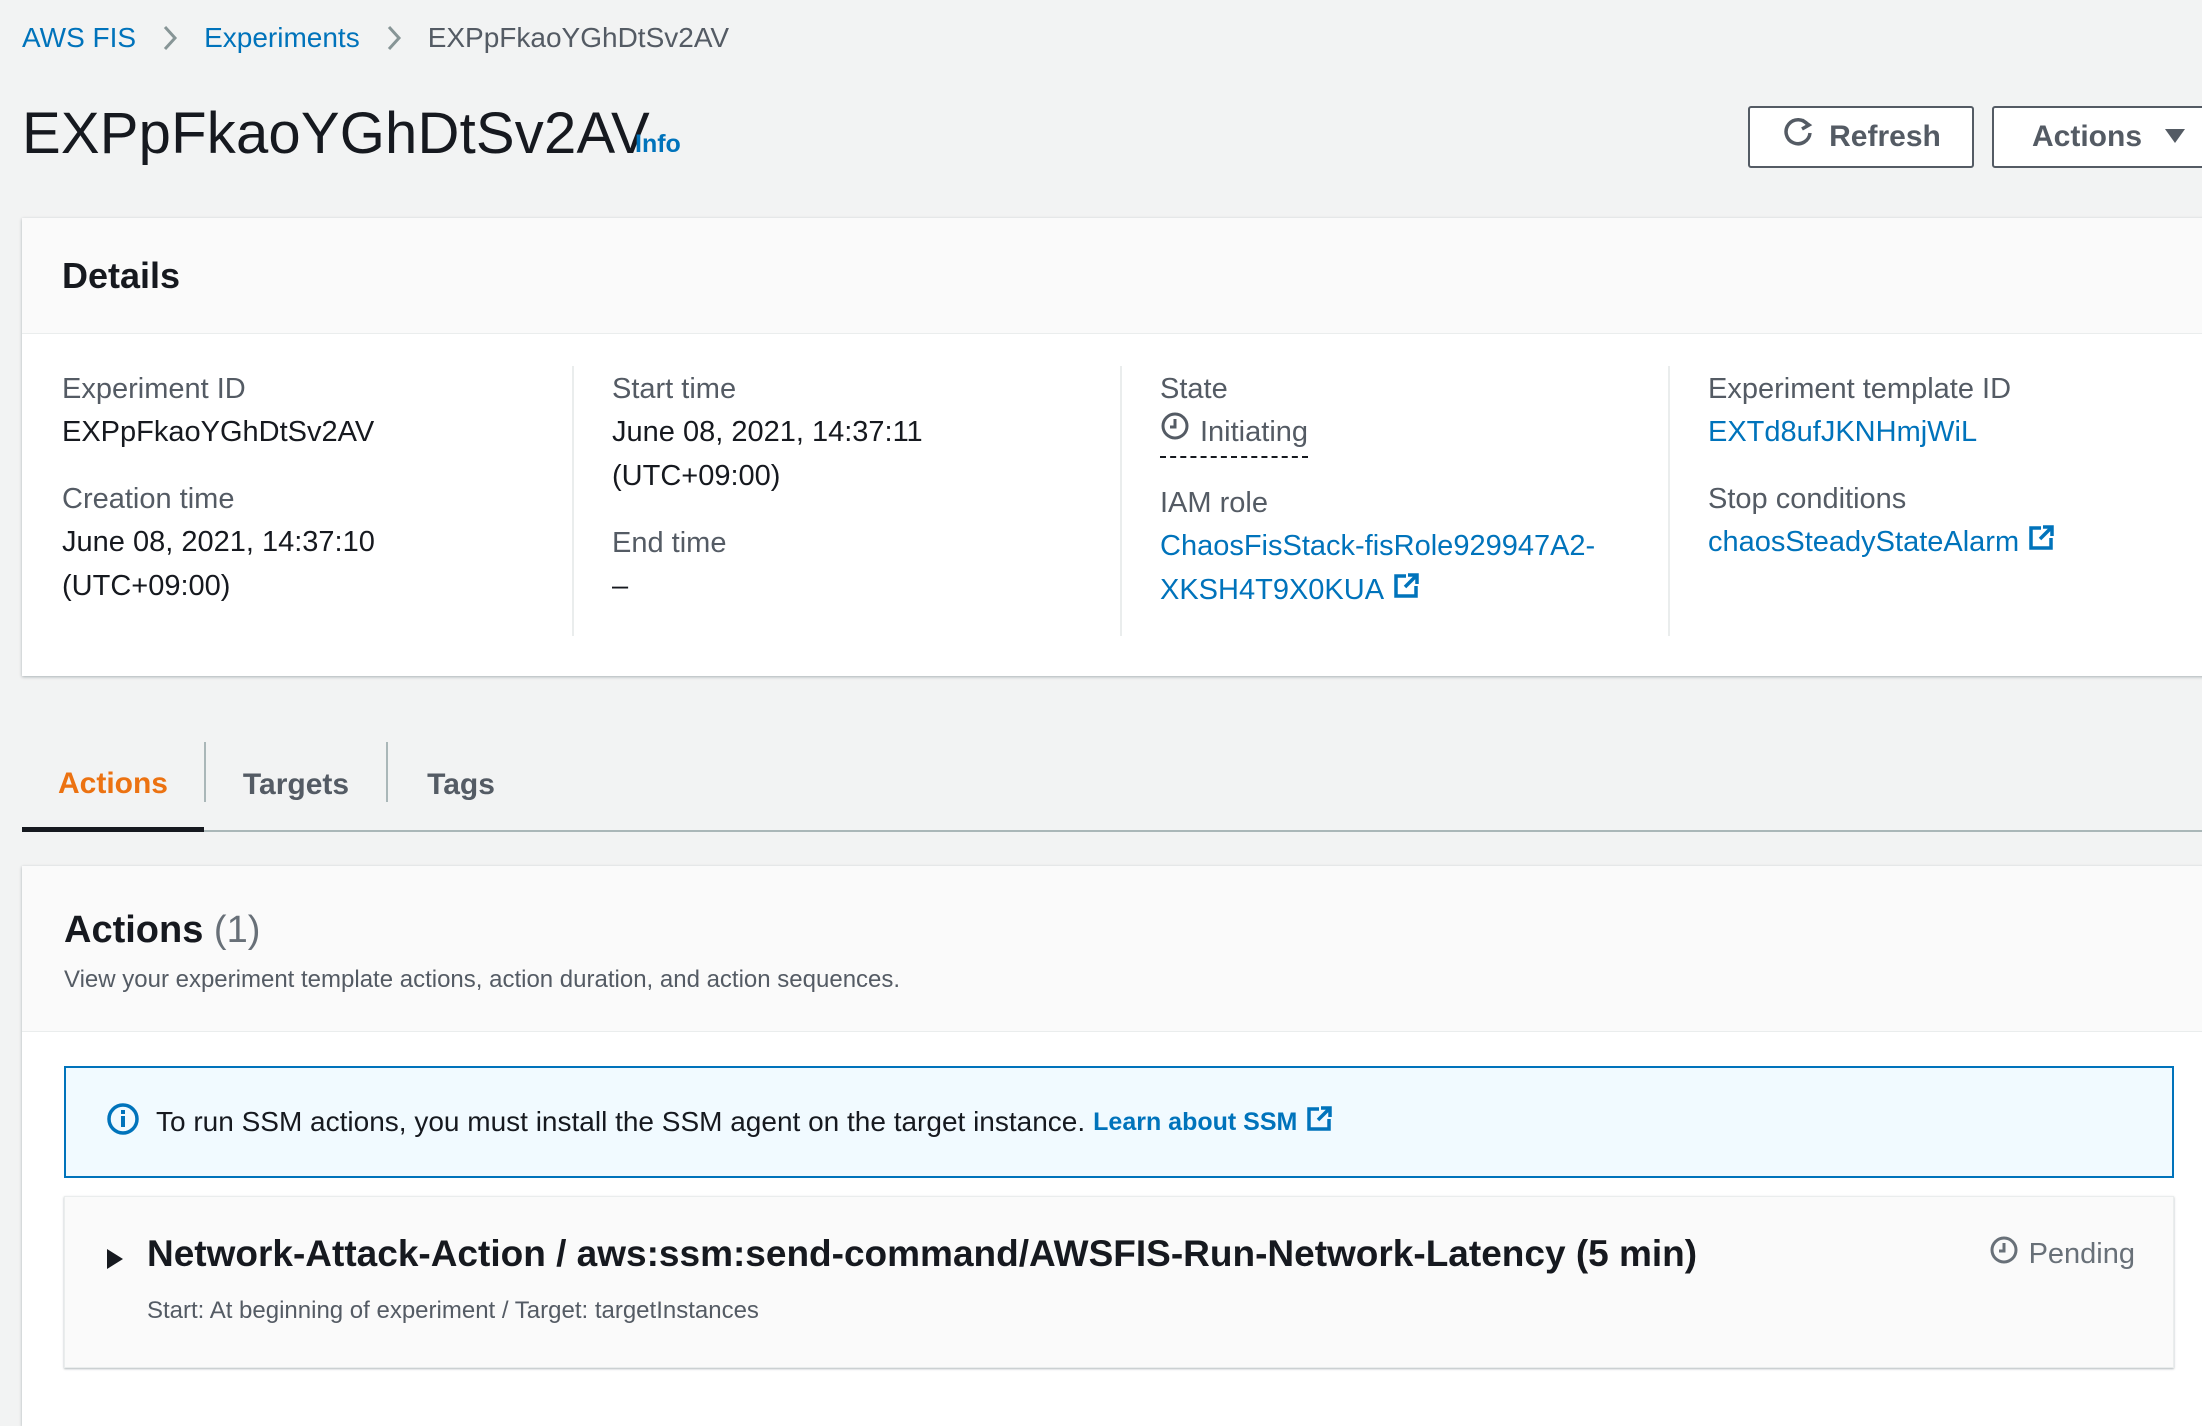 This screenshot has height=1426, width=2202. What do you see at coordinates (115, 1262) in the screenshot?
I see `expand-triangle-icon` at bounding box center [115, 1262].